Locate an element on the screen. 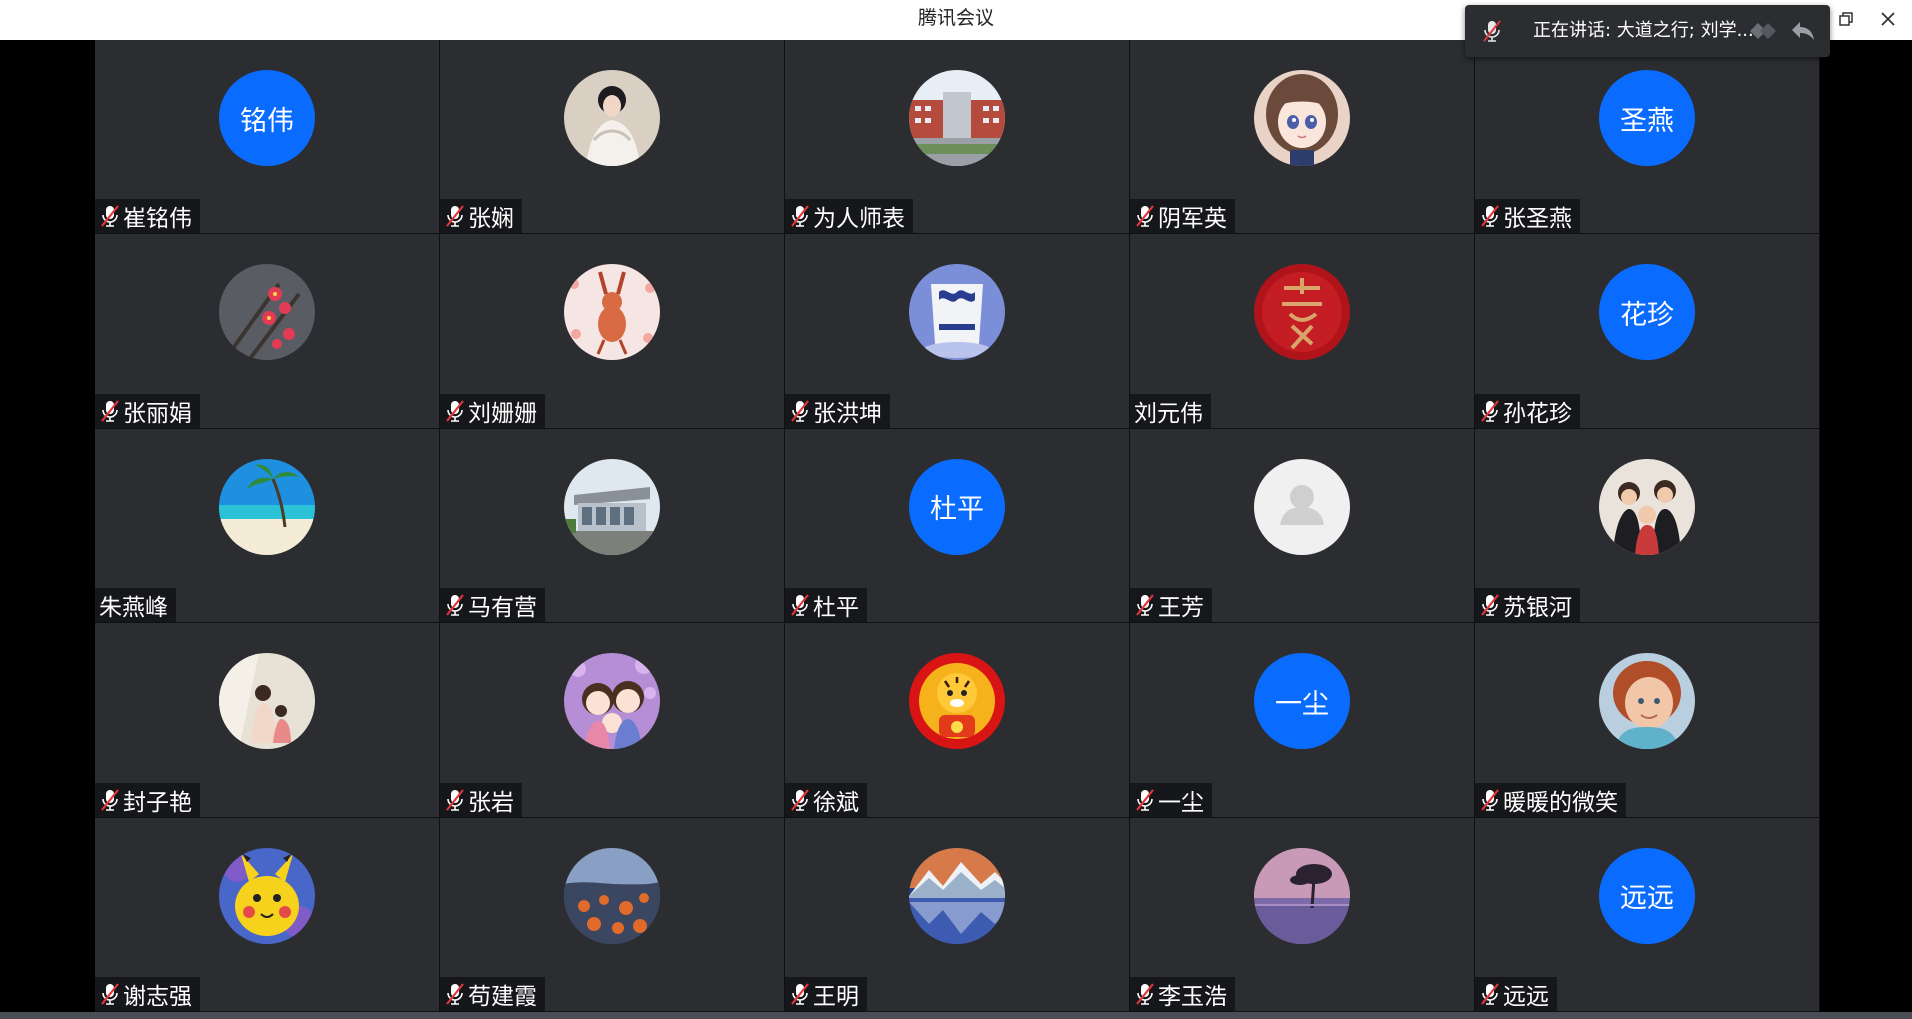 Image resolution: width=1912 pixels, height=1019 pixels. participant-tile: 为人师表 is located at coordinates (957, 137).